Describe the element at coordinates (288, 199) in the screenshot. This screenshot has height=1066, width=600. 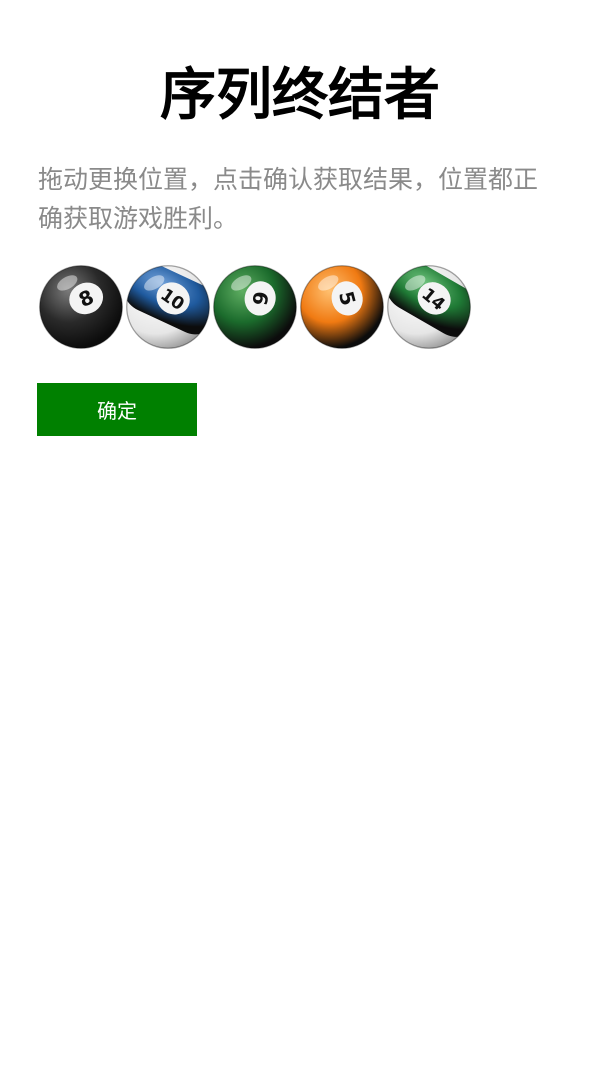
I see `instructions-text: 拖动更换位置，点击确认获取结果，位置都正确获取游戏胜利。` at that location.